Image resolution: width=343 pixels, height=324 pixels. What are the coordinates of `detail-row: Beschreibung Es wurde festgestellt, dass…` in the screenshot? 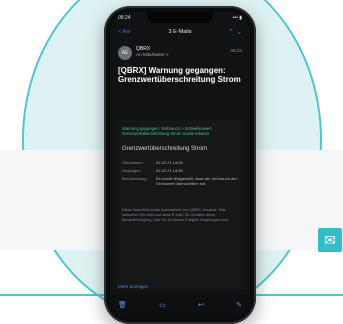 It's located at (180, 181).